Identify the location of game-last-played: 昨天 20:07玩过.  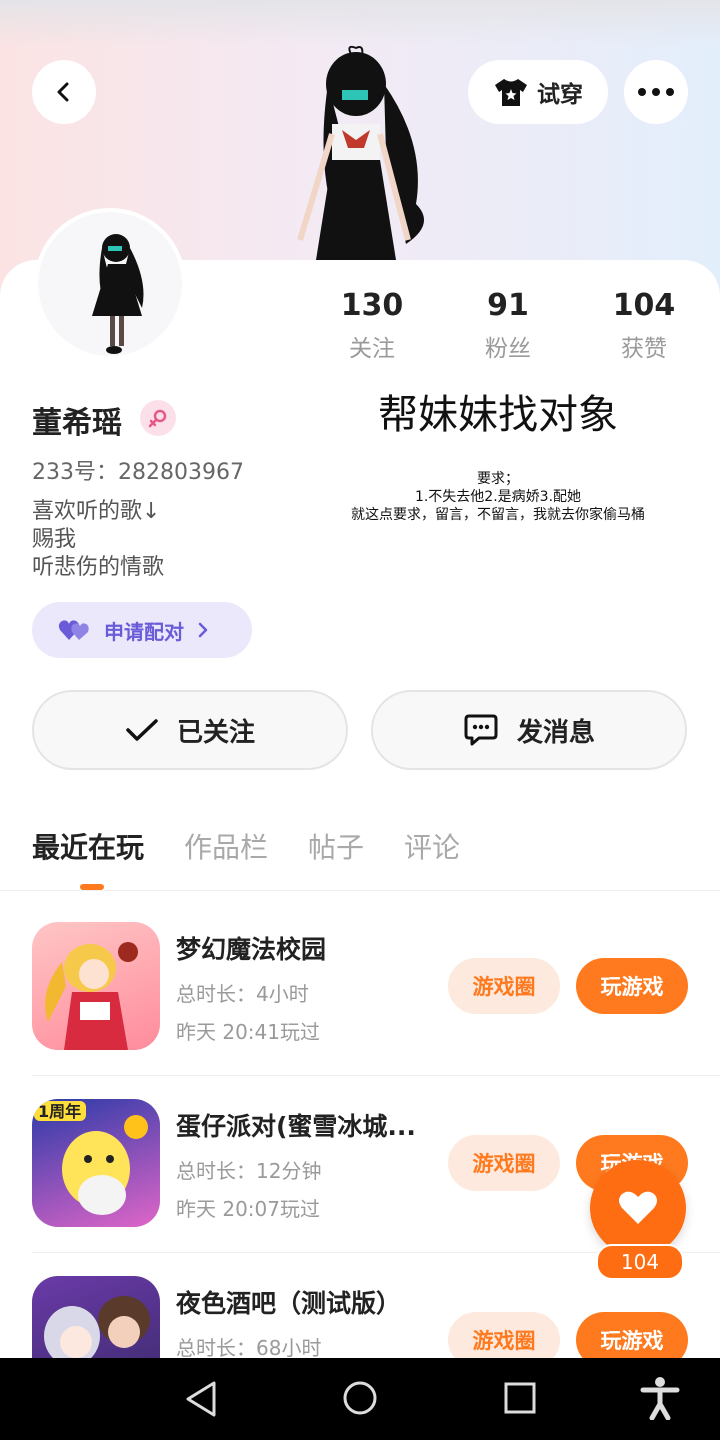
(248, 1209).